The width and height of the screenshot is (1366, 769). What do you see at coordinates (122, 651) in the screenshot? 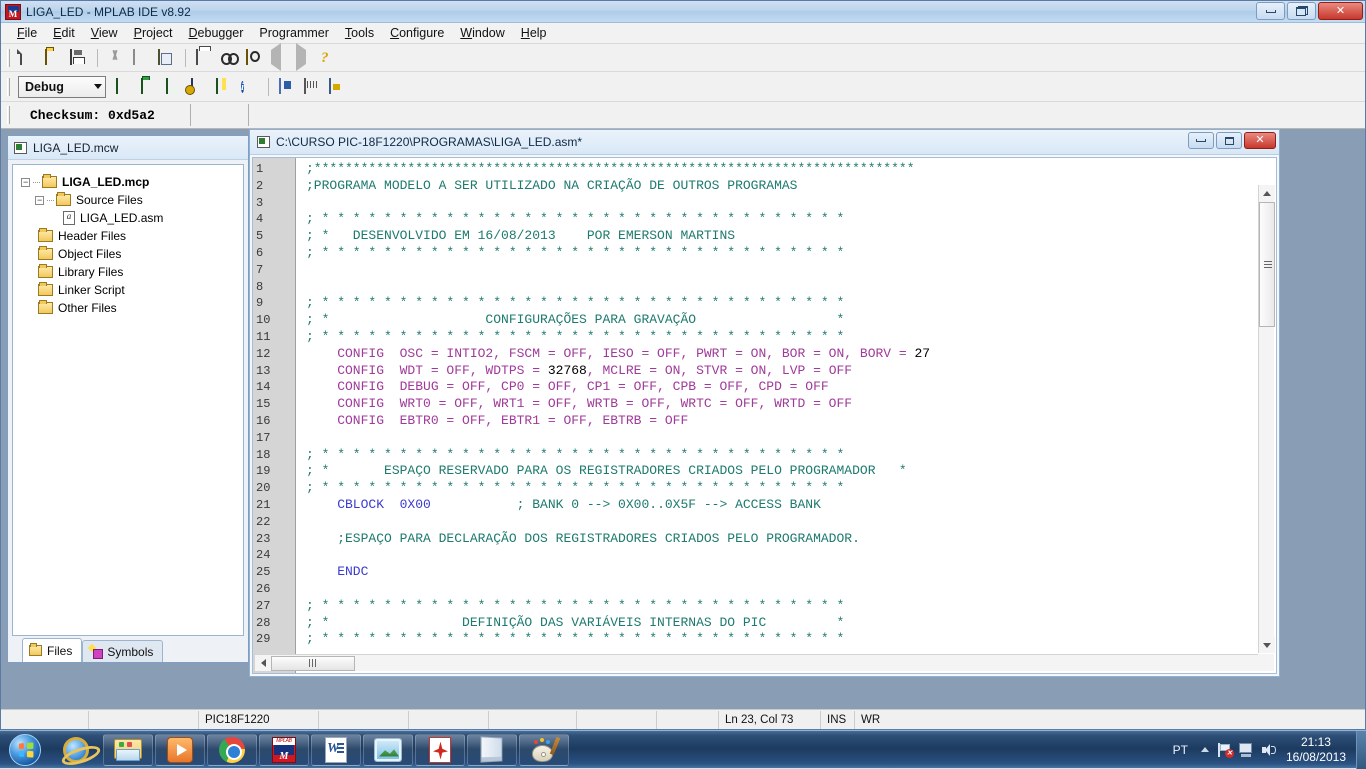
I see `tab-symbols: Symbols` at bounding box center [122, 651].